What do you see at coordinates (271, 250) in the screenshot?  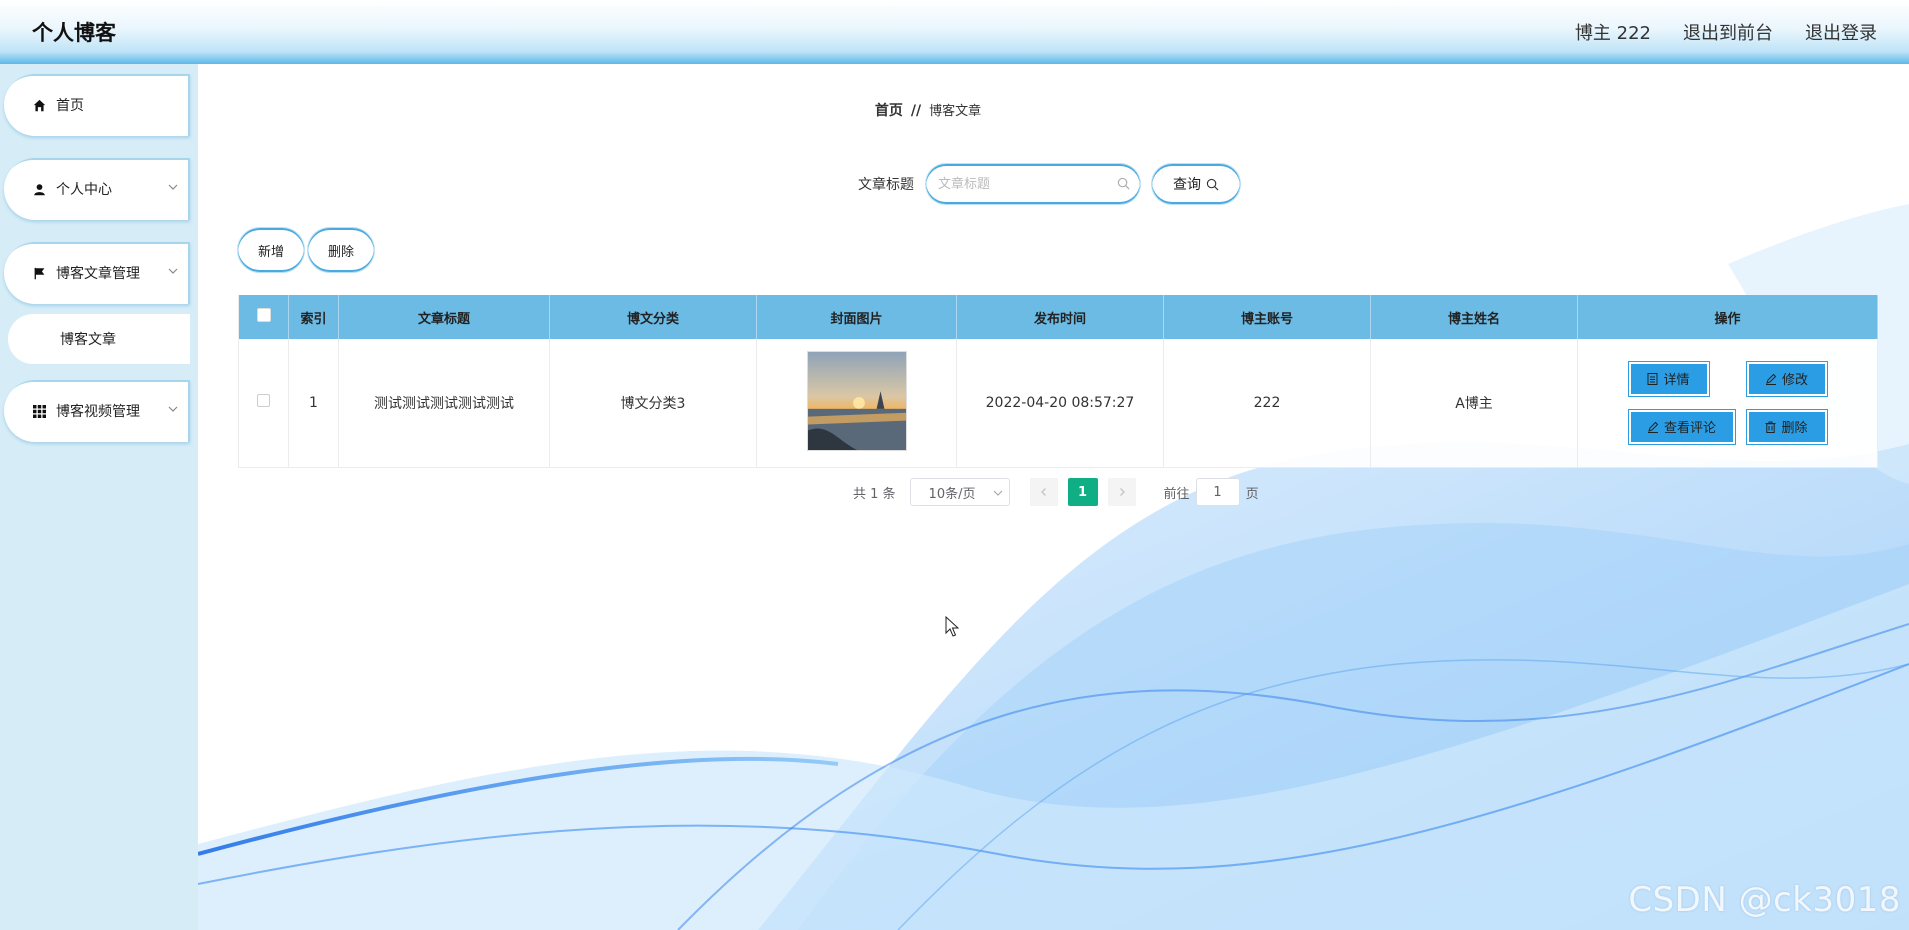 I see `add-button: 新增` at bounding box center [271, 250].